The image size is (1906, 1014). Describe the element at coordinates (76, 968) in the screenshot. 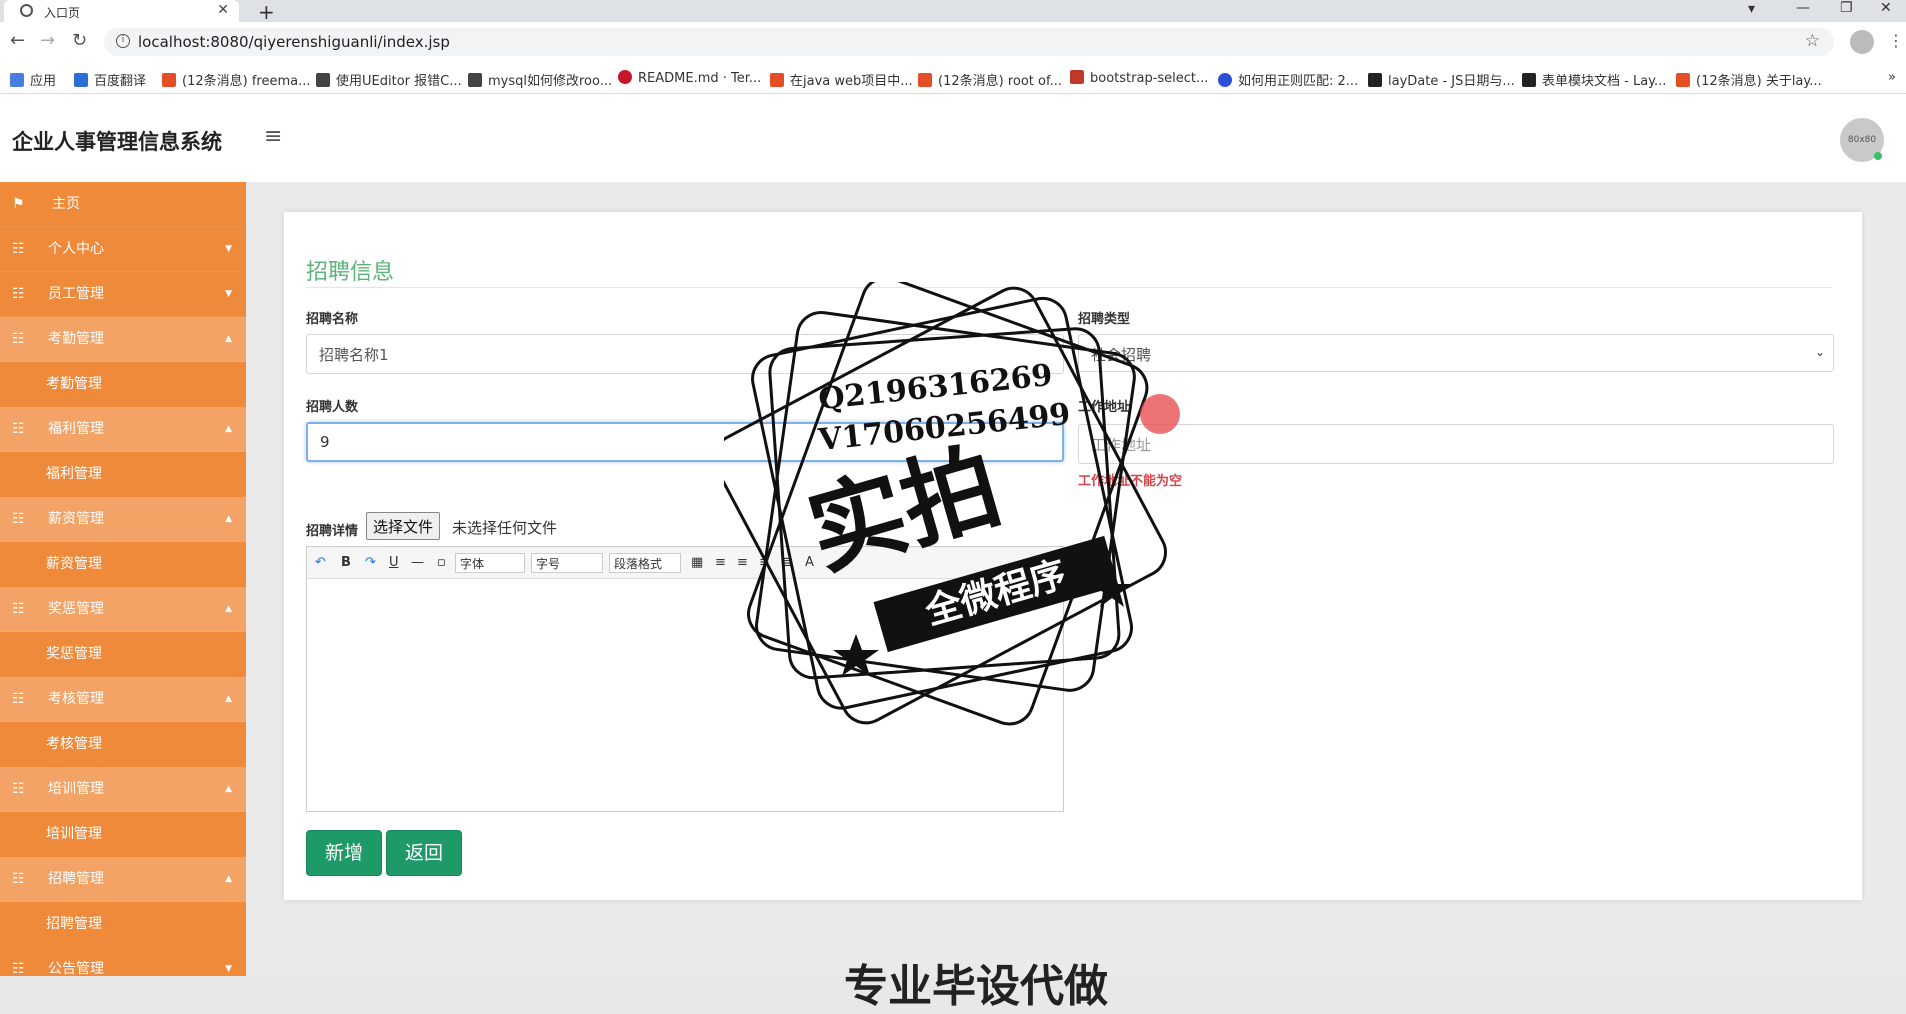

I see `sidebar-item-label: 公告管理` at that location.